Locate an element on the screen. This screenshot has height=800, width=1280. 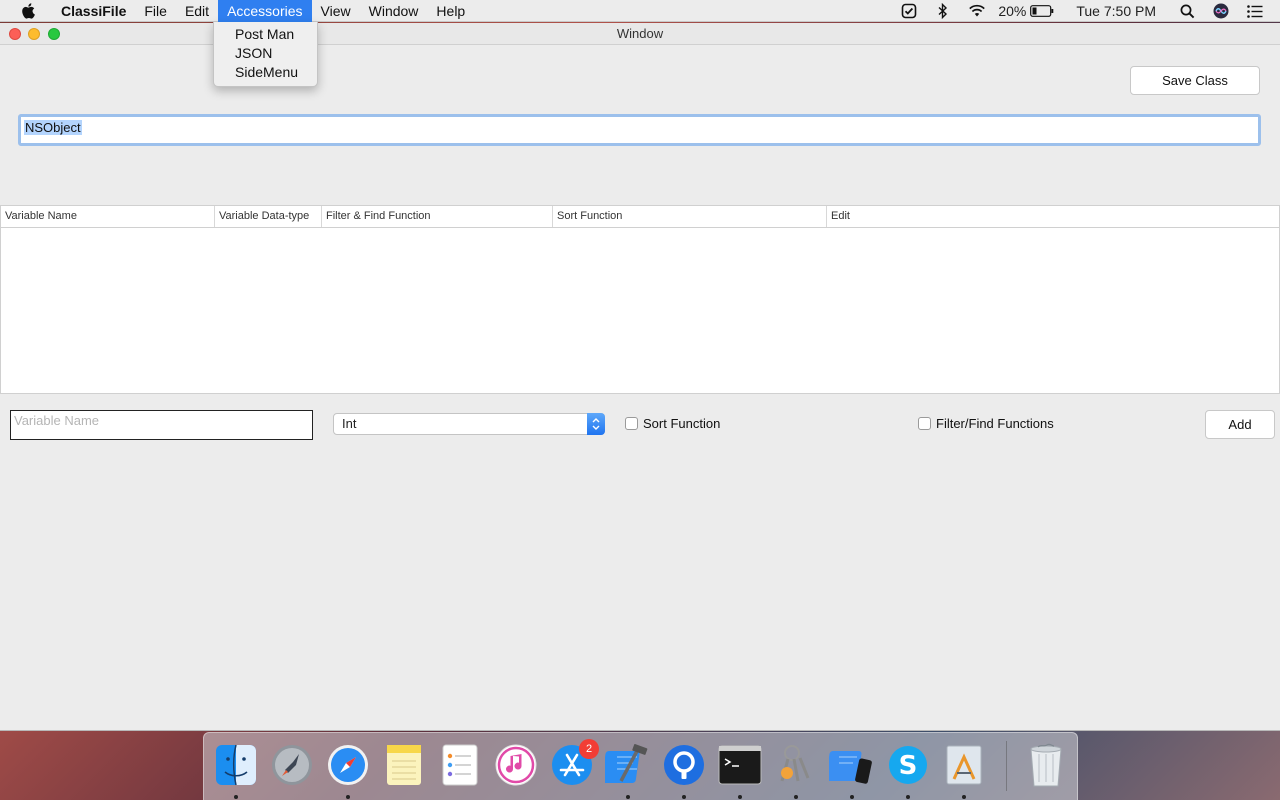
dock: 2 S is located at coordinates (640, 766).